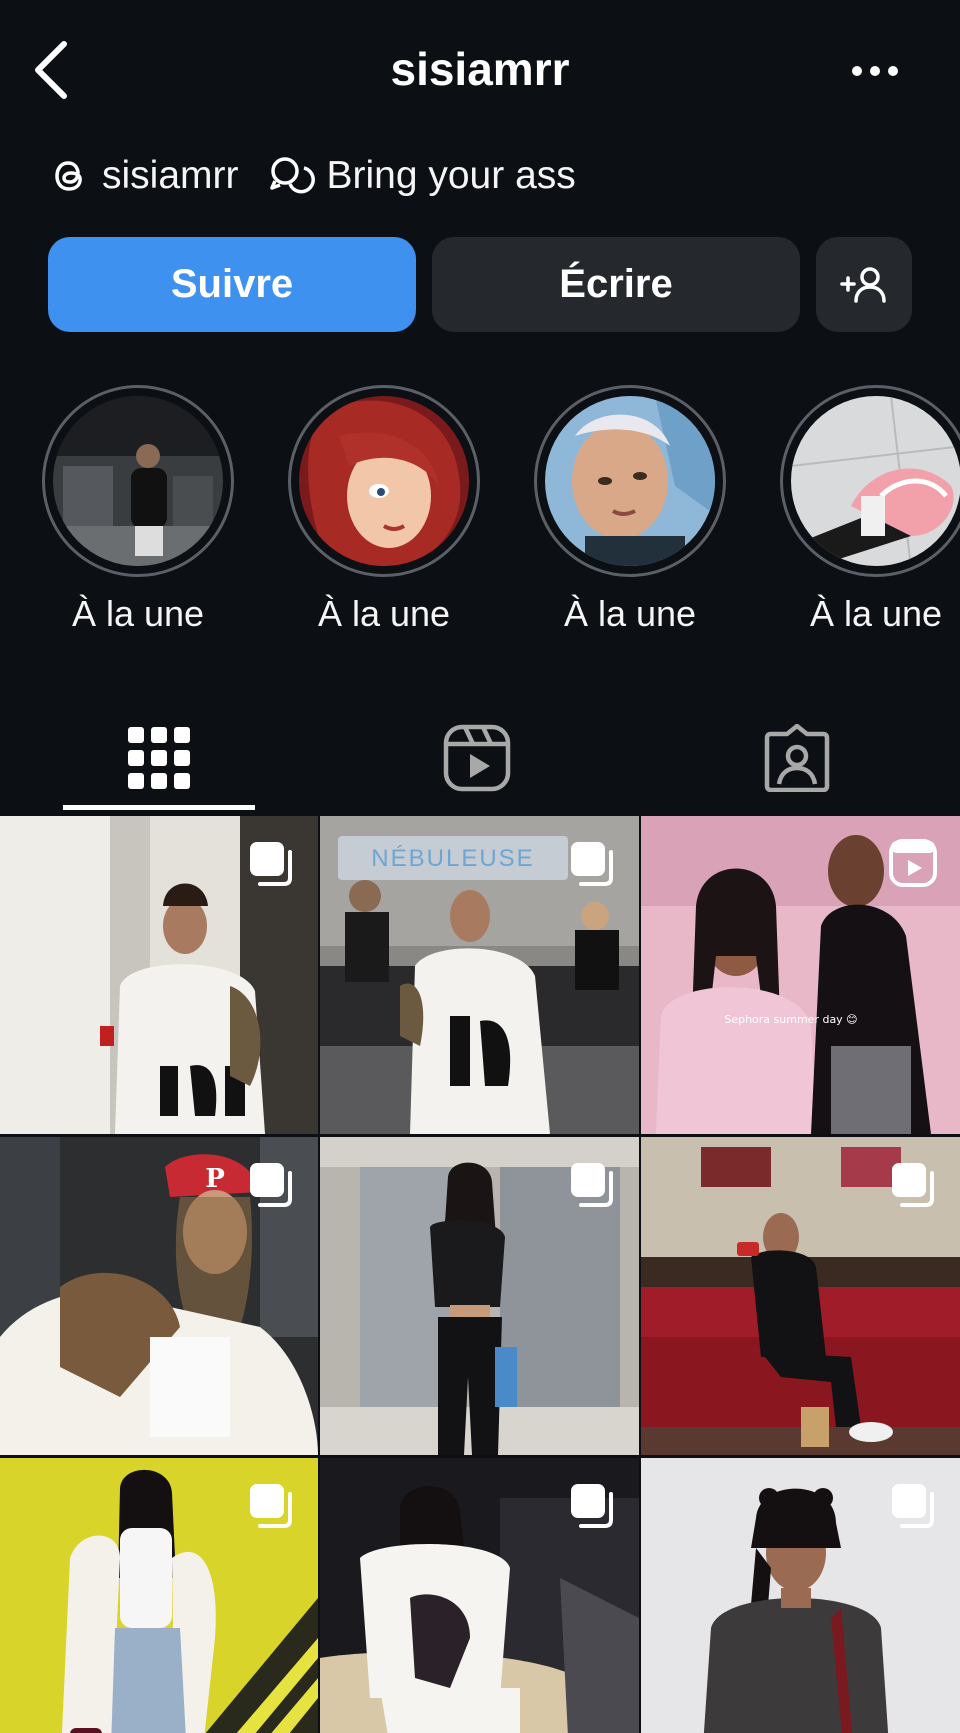 The image size is (960, 1733). Describe the element at coordinates (159, 807) in the screenshot. I see `active-tab-indicator` at that location.